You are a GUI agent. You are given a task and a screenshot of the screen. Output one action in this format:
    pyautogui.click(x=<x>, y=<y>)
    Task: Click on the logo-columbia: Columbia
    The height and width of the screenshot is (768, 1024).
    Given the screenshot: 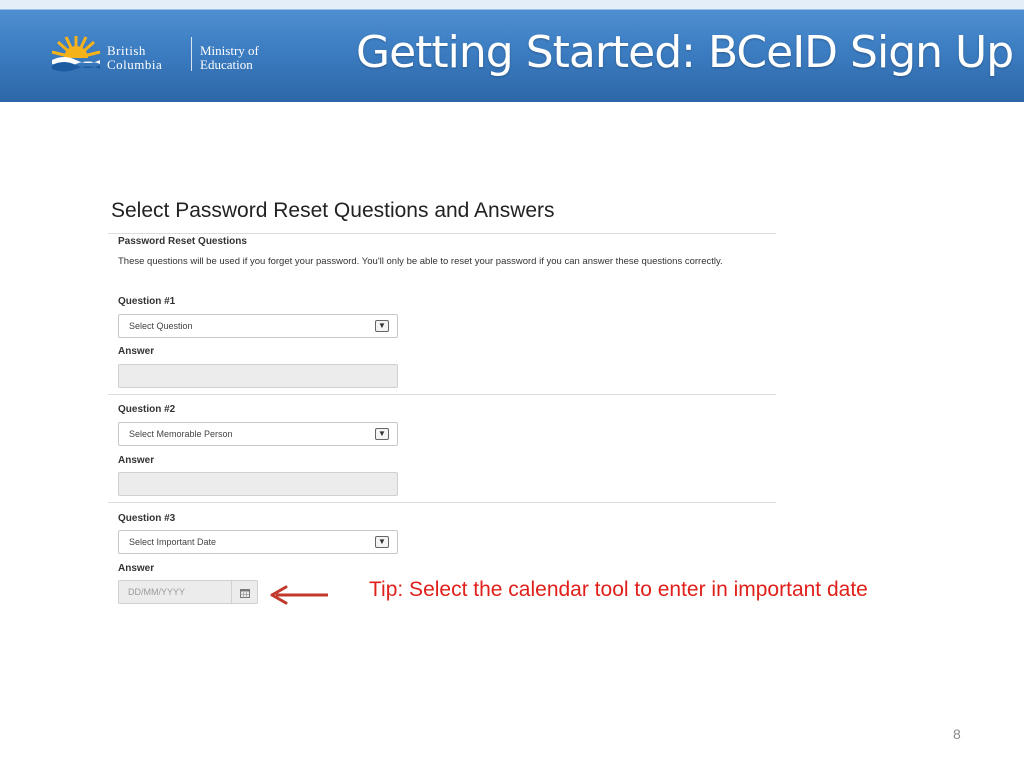 What is the action you would take?
    pyautogui.click(x=135, y=64)
    